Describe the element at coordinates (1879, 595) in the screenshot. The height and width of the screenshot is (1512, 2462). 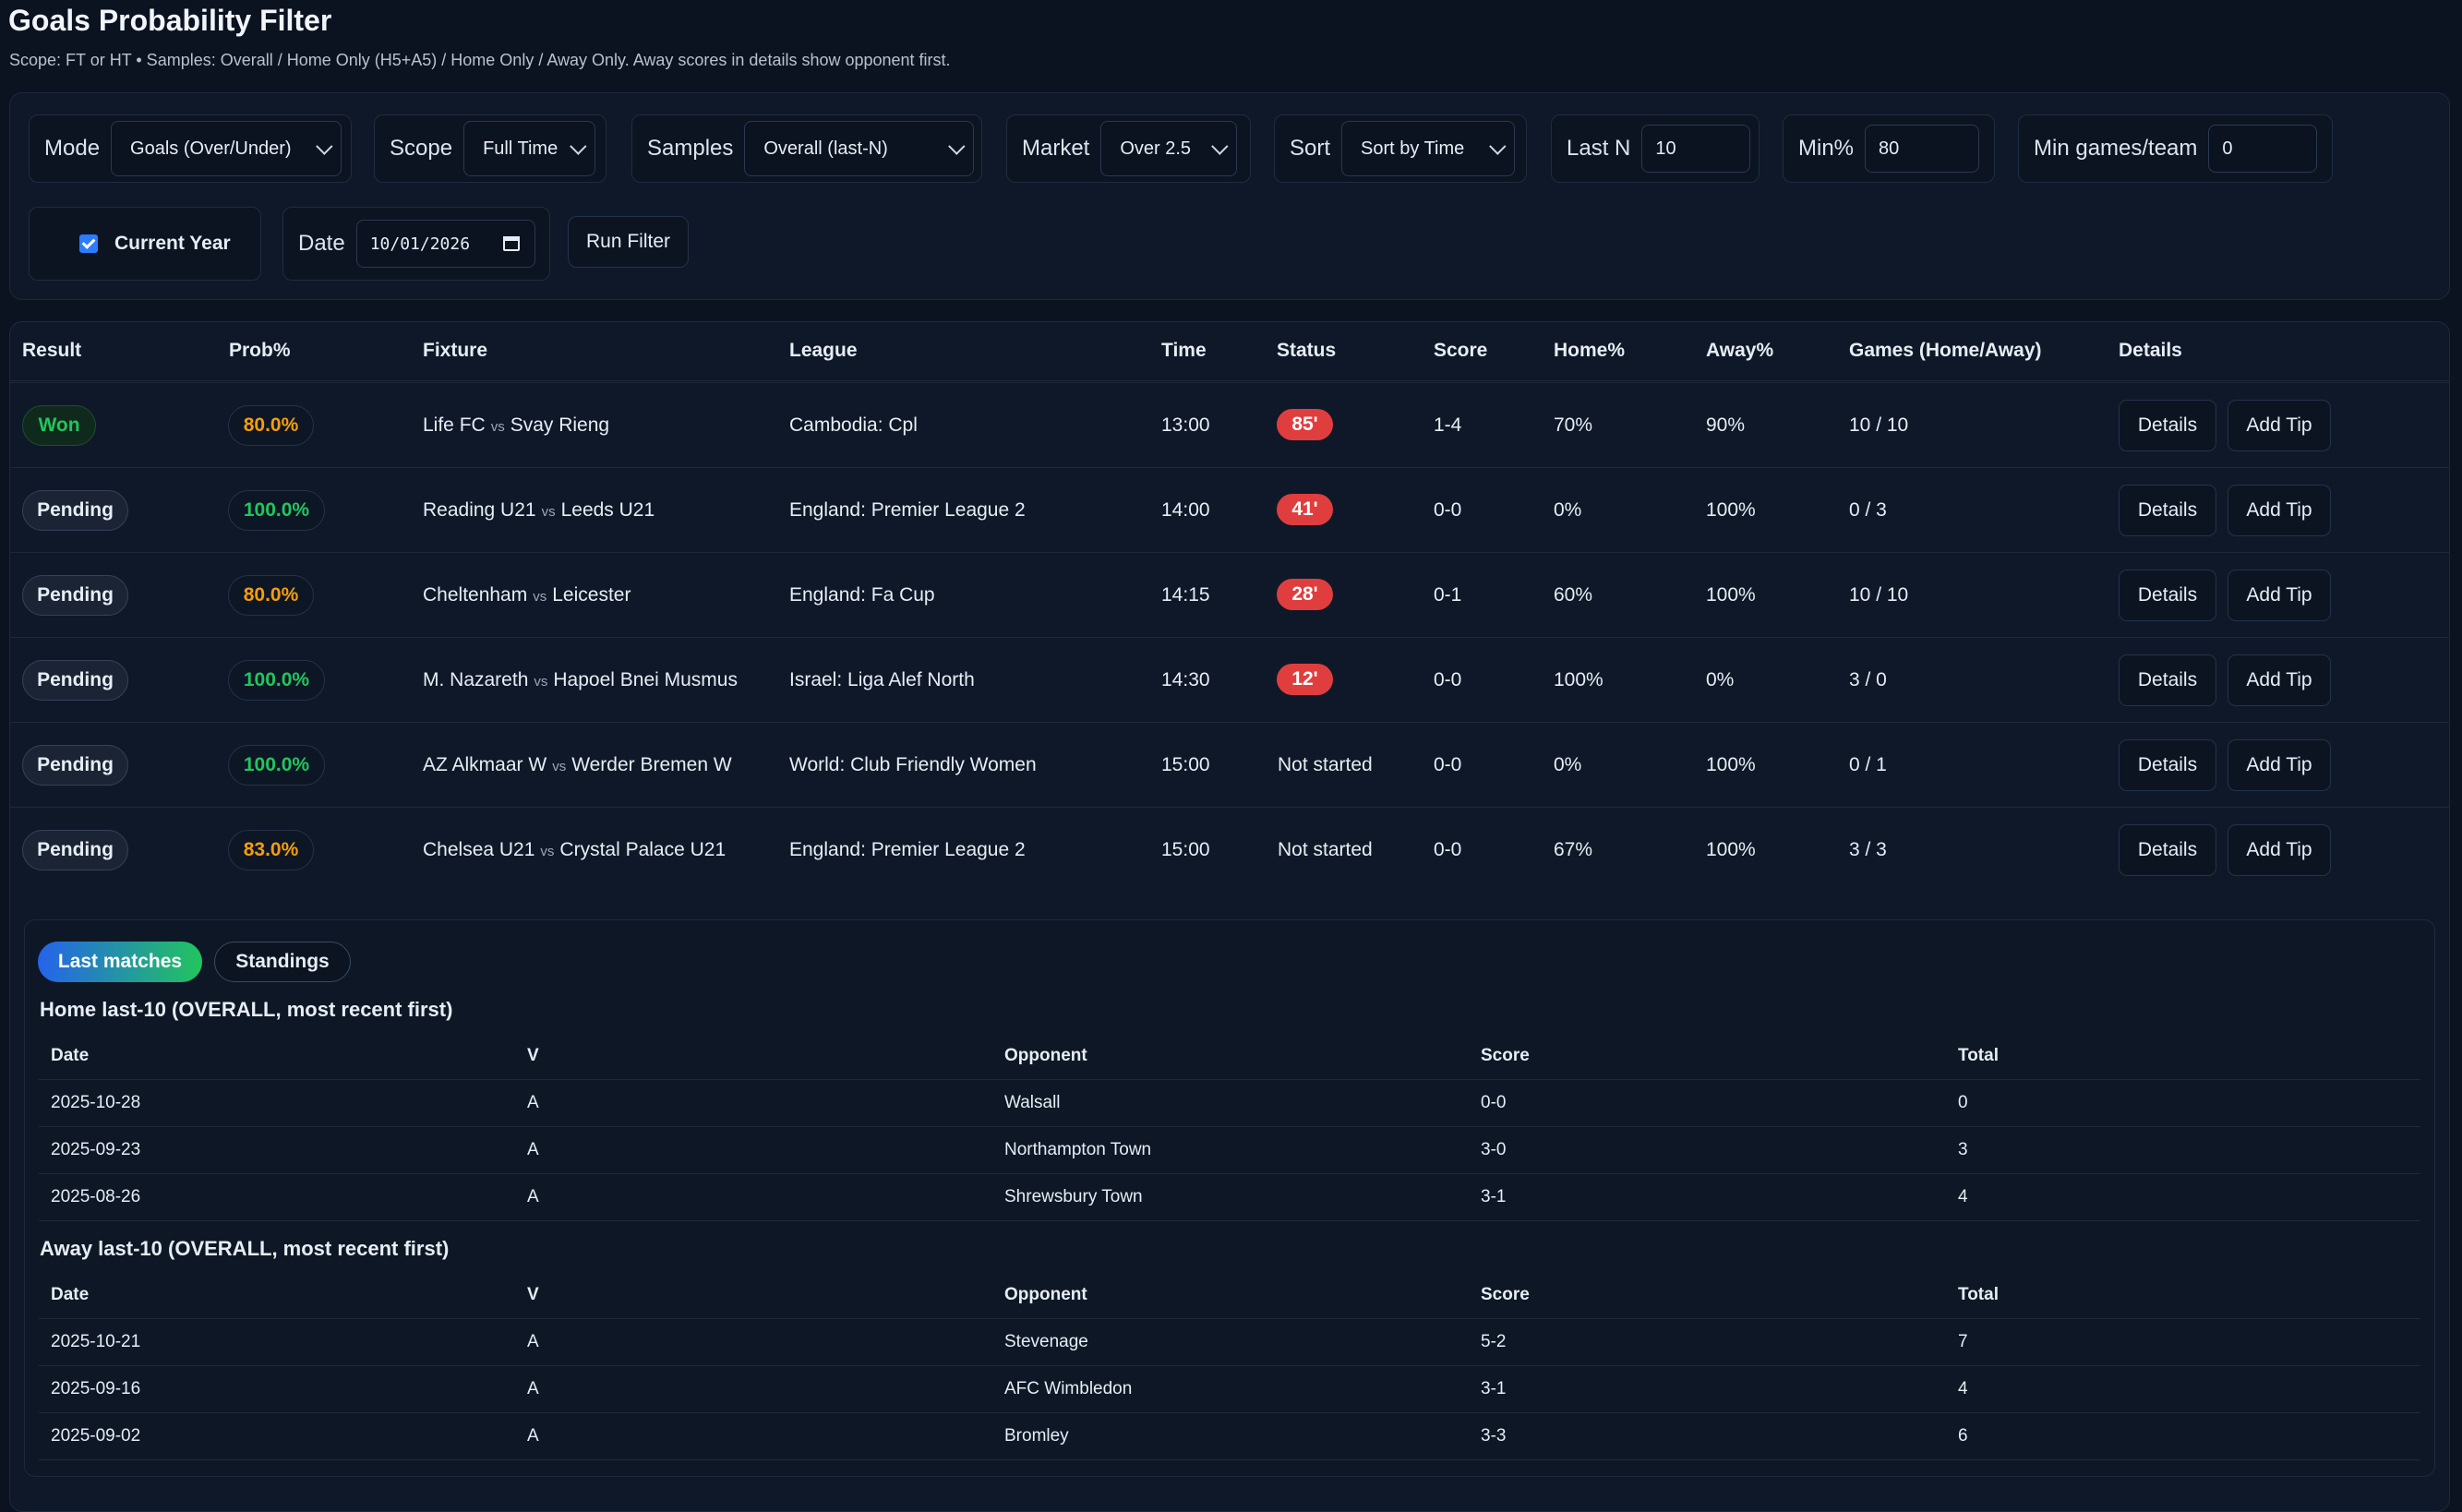
I see `games-count: 10 / 10` at that location.